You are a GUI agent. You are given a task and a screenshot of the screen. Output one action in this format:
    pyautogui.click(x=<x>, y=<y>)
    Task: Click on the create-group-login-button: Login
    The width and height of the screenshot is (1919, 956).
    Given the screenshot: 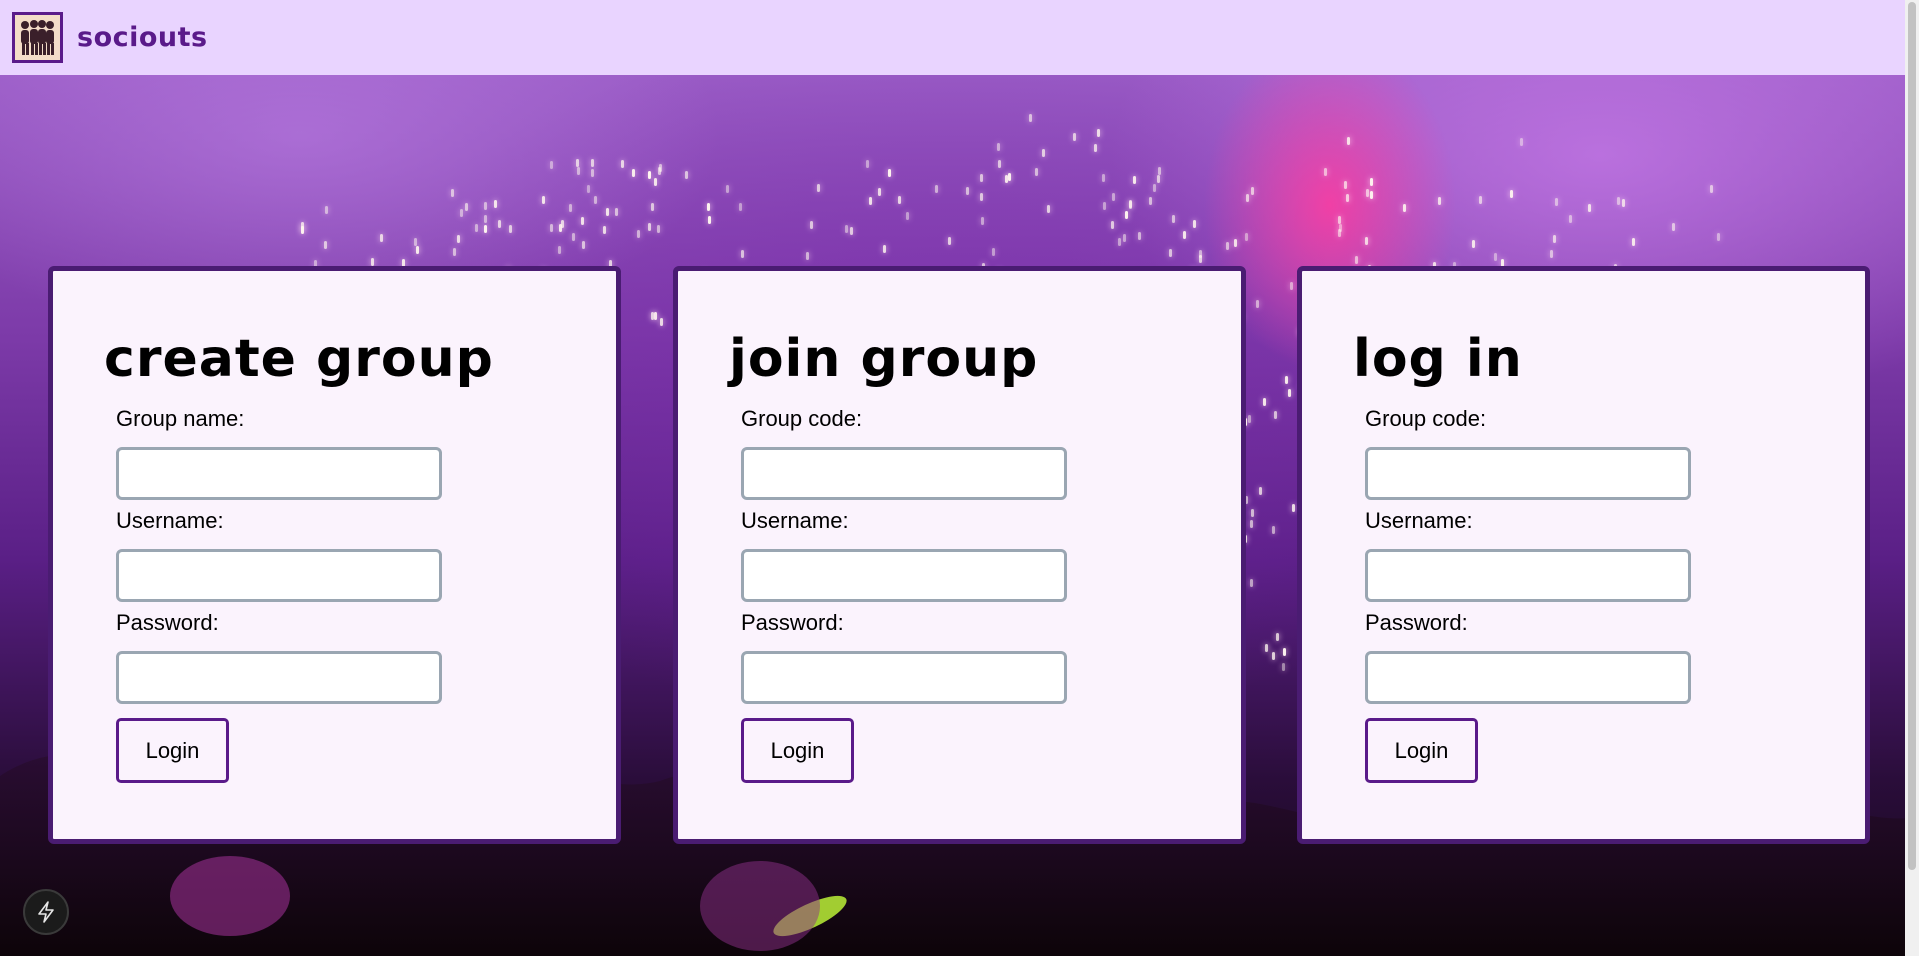 What is the action you would take?
    pyautogui.click(x=172, y=750)
    